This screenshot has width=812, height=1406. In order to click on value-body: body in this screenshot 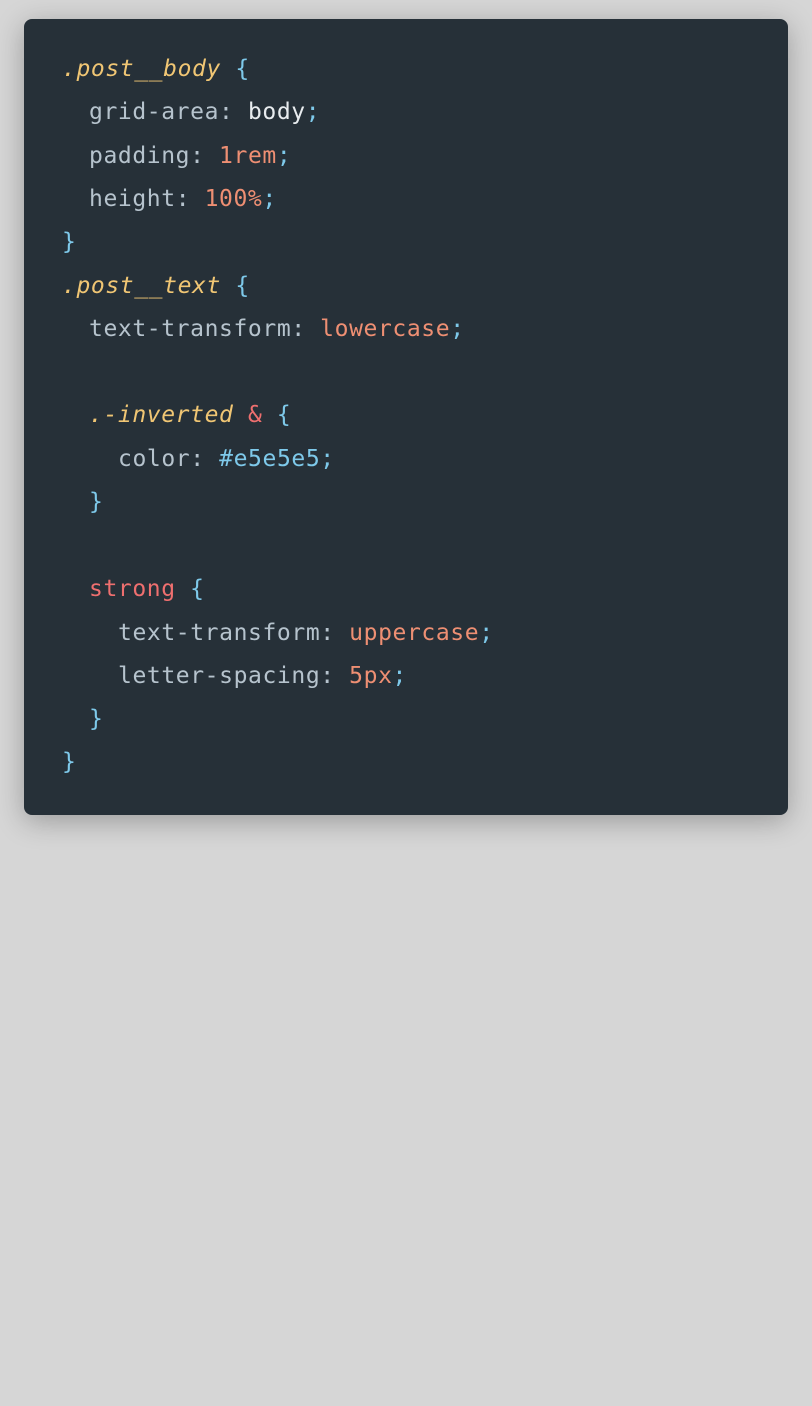, I will do `click(276, 112)`.